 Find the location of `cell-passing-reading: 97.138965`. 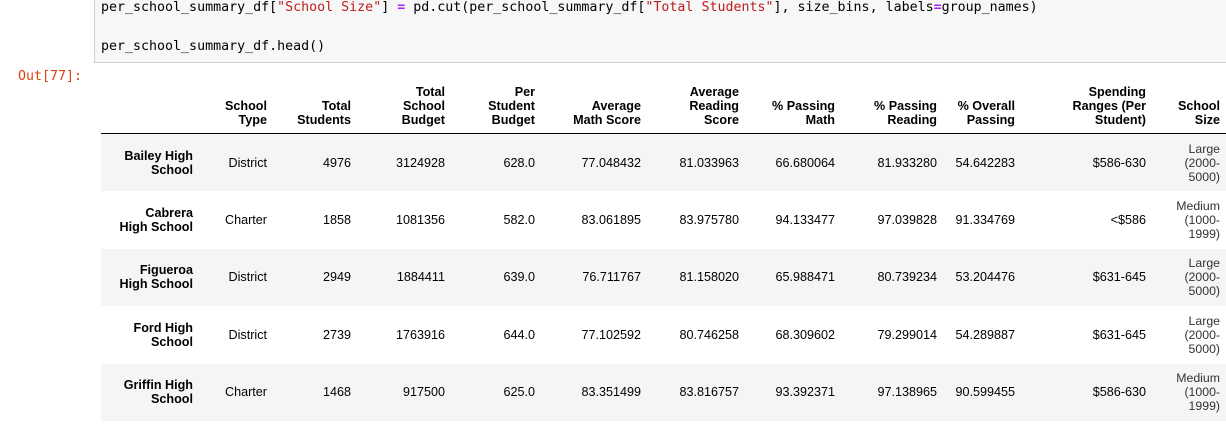

cell-passing-reading: 97.138965 is located at coordinates (907, 392).